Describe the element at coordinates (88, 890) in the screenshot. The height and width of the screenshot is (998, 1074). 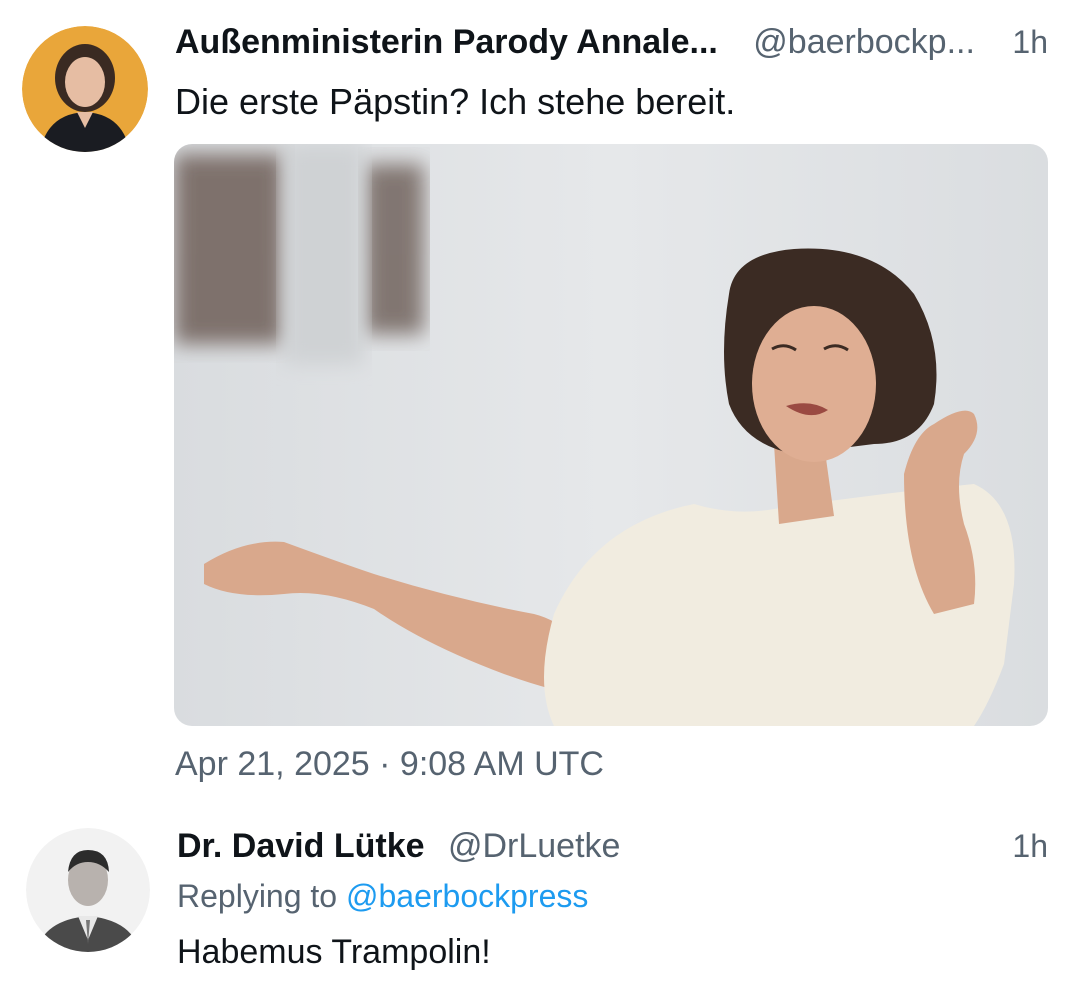
I see `reply-tweet-avatar` at that location.